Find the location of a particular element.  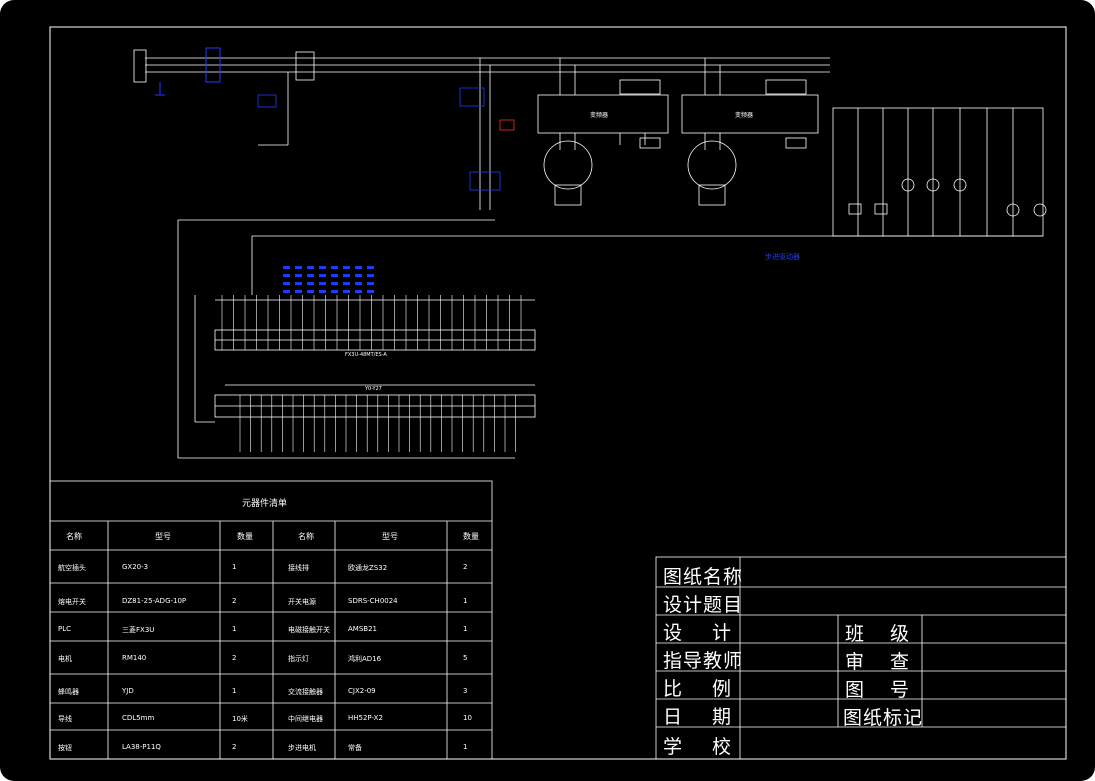

bom-cell: 中间继电器 is located at coordinates (305, 719).